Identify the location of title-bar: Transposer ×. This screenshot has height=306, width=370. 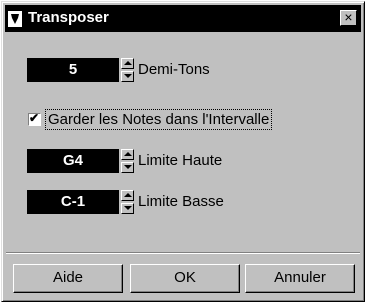
(183, 18).